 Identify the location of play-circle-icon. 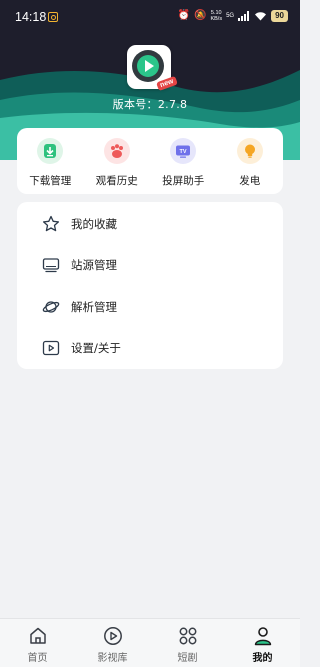
(113, 636).